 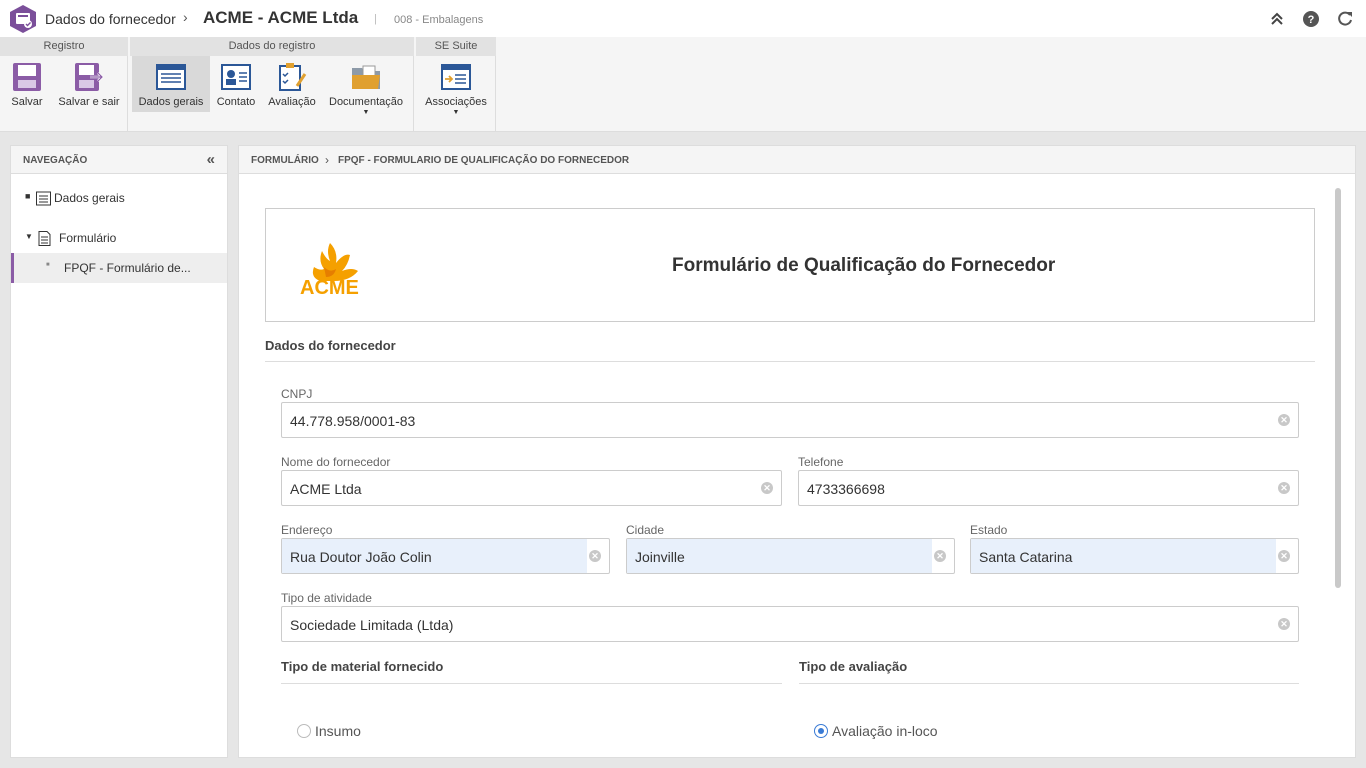 What do you see at coordinates (330, 345) in the screenshot?
I see `section-title-supplier: Dados do fornecedor` at bounding box center [330, 345].